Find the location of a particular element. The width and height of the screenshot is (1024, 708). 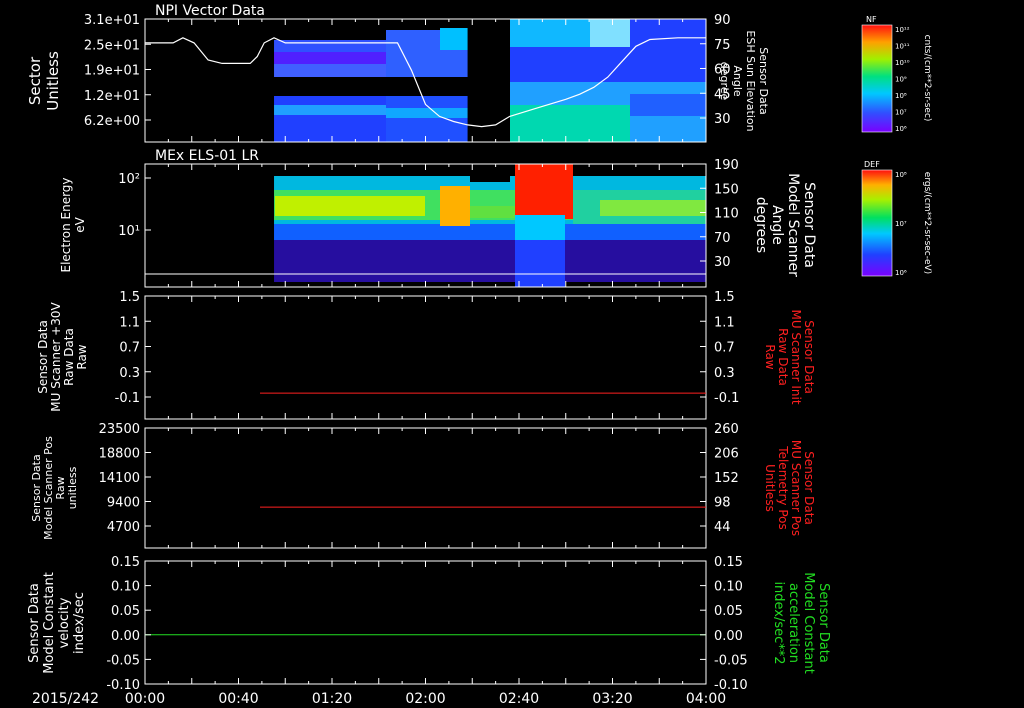

modelconst-y2label-line2: Model Constant is located at coordinates (808, 623).